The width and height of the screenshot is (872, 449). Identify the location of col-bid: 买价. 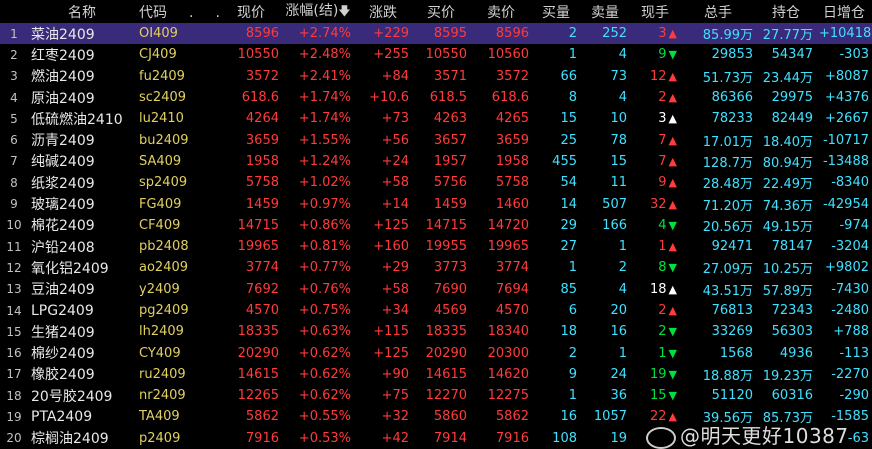
(441, 11).